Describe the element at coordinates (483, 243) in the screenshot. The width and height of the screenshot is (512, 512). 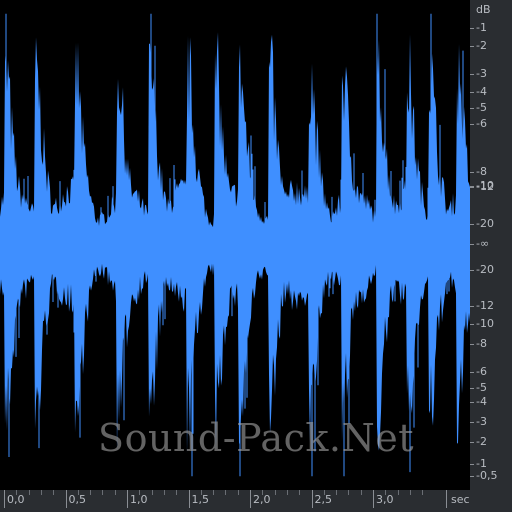
I see `db-tick-label: -∞` at that location.